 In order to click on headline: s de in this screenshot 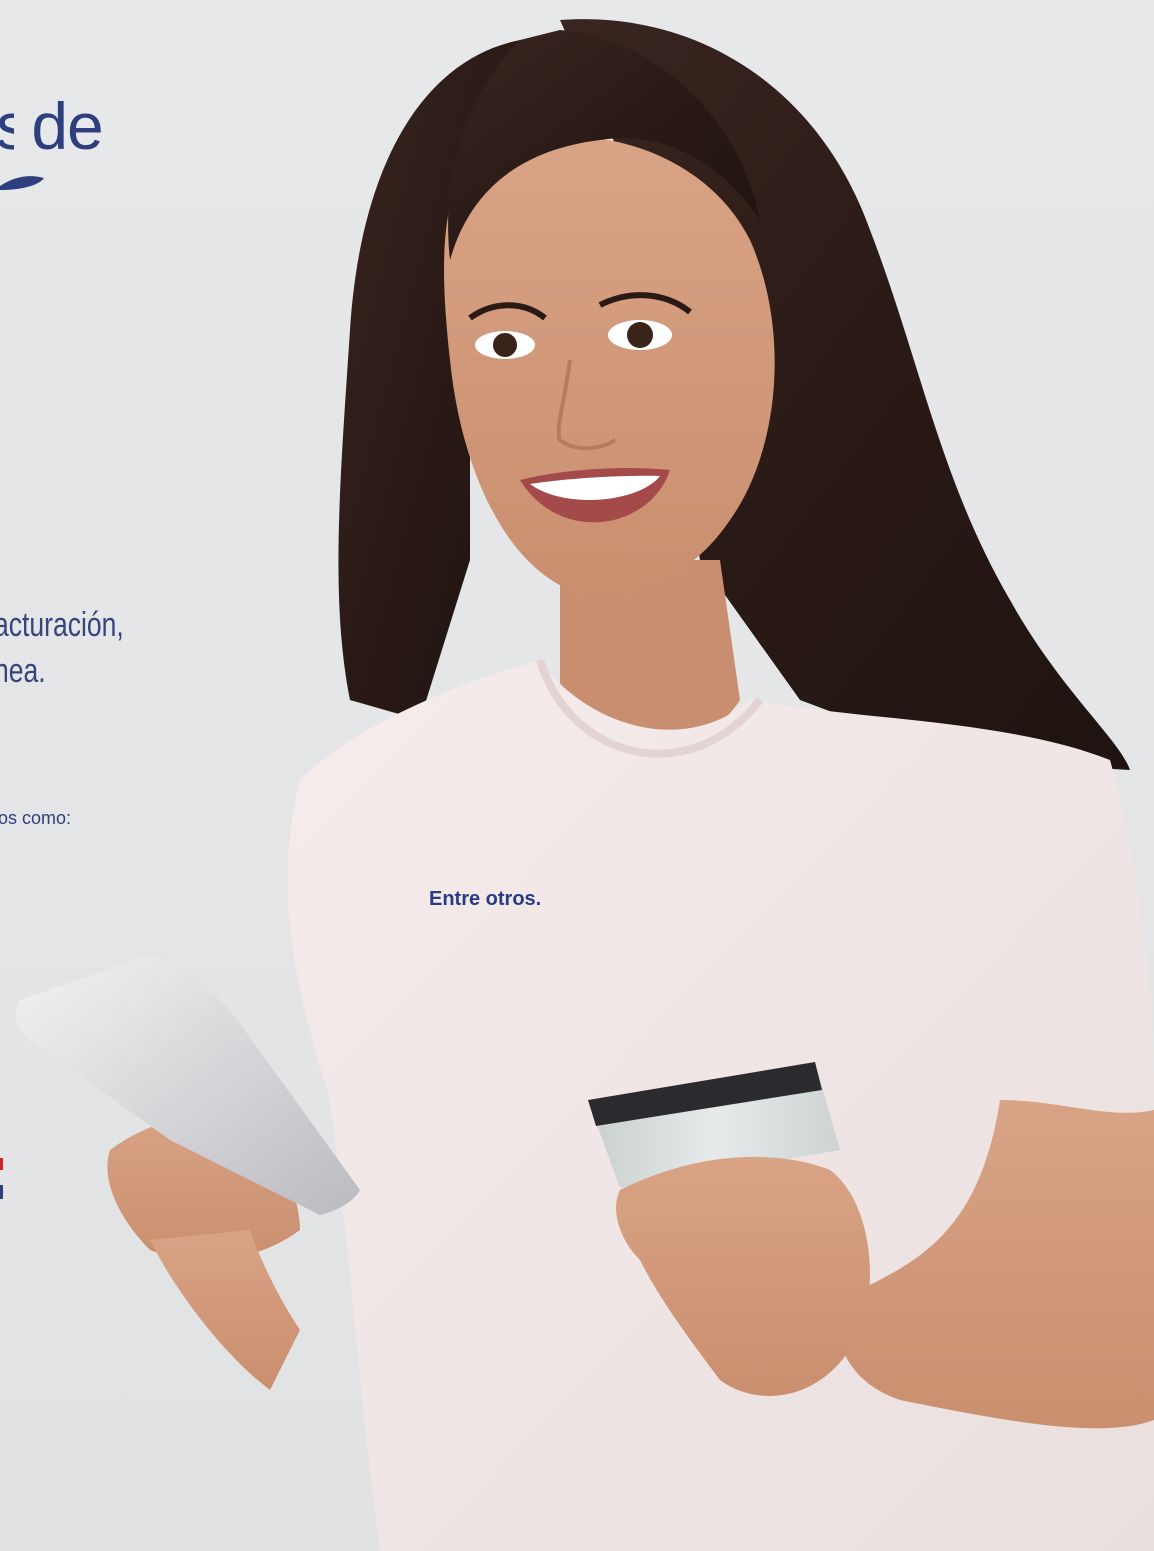, I will do `click(52, 126)`.